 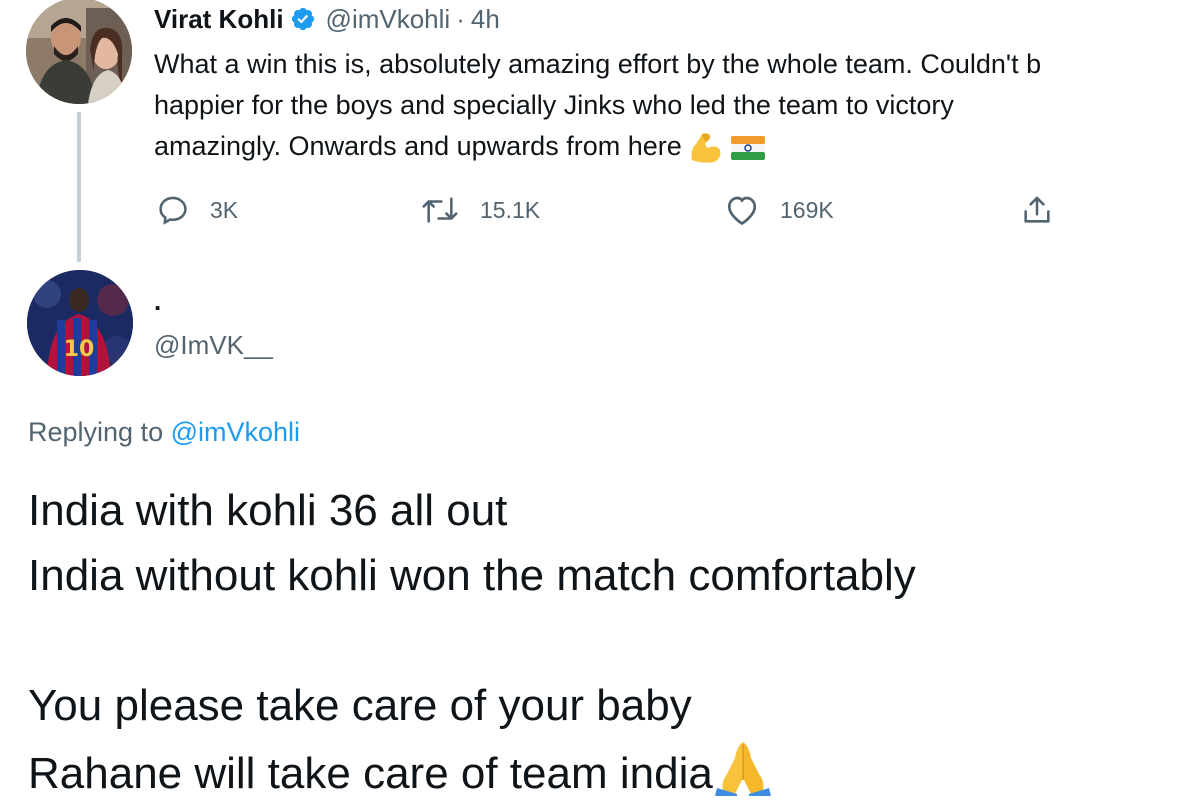 I want to click on reply-text-line: Rahane will take care of team india, so click(x=472, y=770).